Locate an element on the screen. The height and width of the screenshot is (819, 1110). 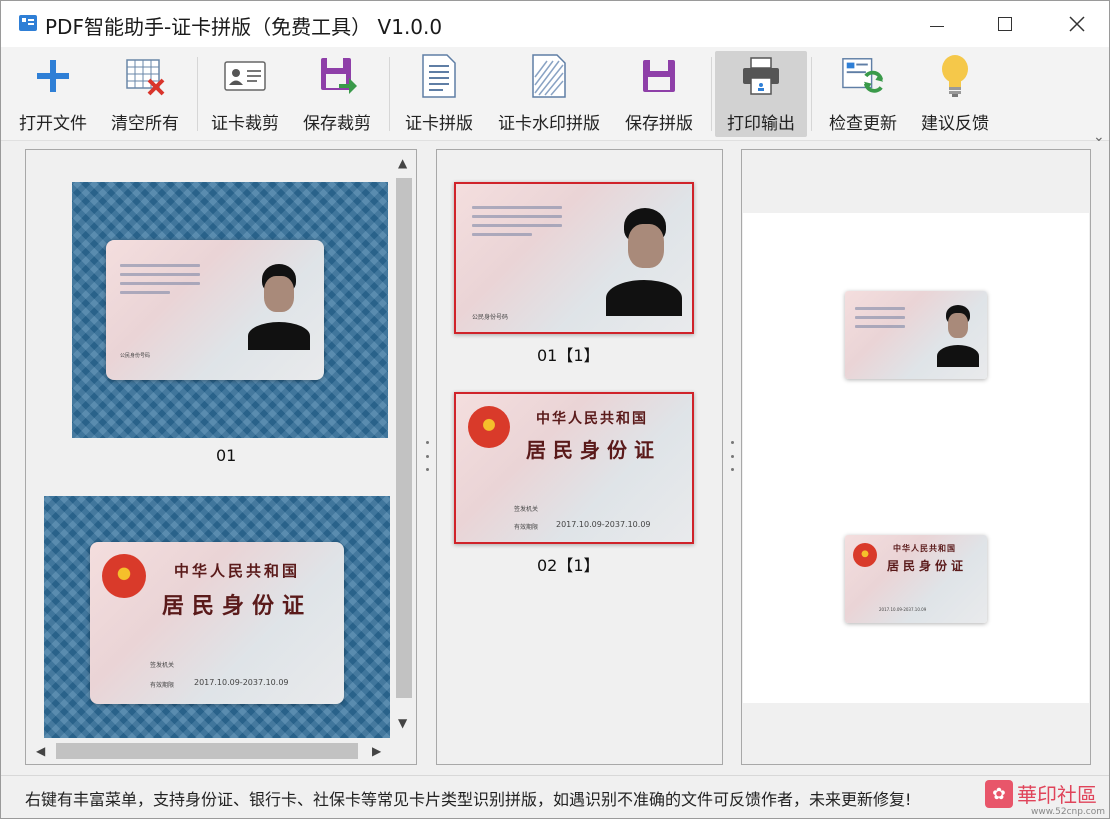
print-output-button: 打印输出 is located at coordinates (761, 94).